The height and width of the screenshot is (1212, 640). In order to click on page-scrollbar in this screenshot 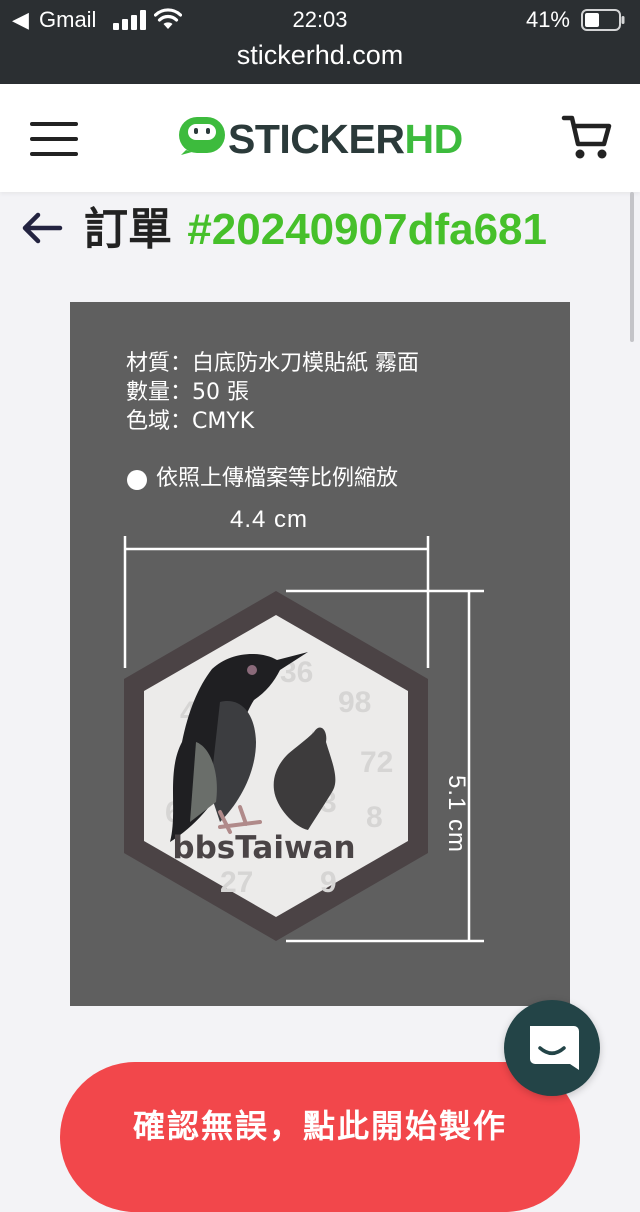, I will do `click(632, 267)`.